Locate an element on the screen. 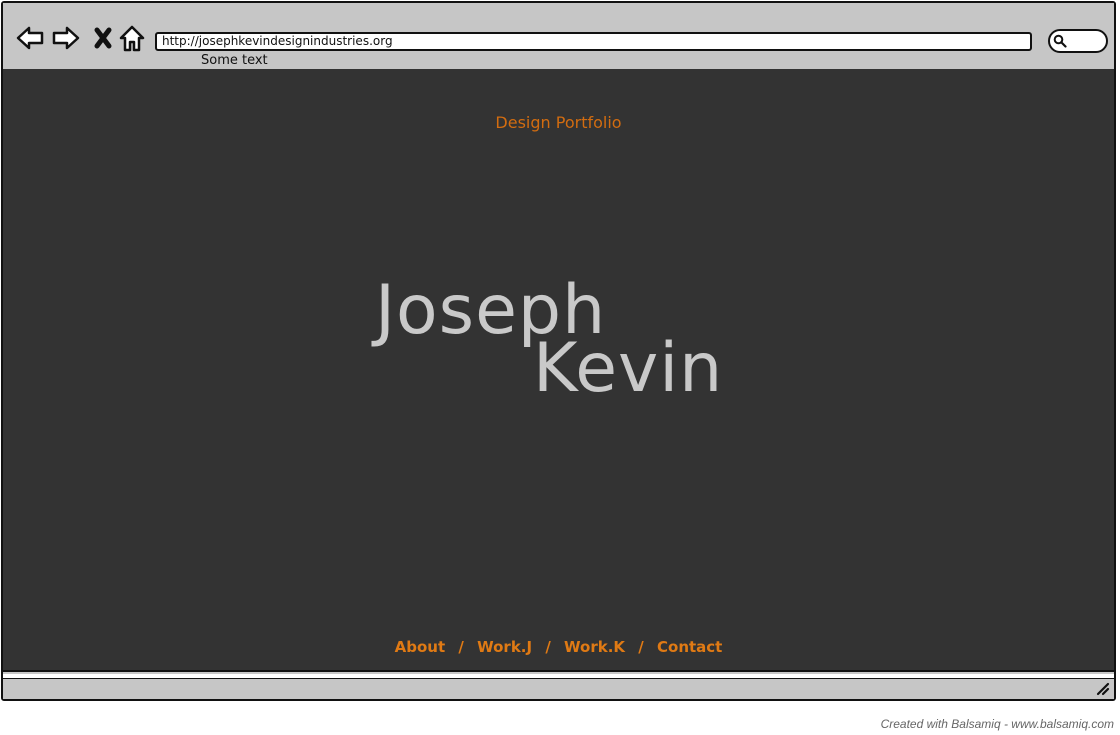 Image resolution: width=1120 pixels, height=735 pixels. nav-link-about: About is located at coordinates (420, 647).